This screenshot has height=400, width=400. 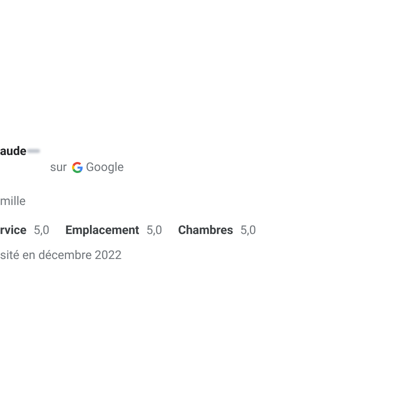 What do you see at coordinates (61, 254) in the screenshot?
I see `visit-date: sité en décembre 2022` at bounding box center [61, 254].